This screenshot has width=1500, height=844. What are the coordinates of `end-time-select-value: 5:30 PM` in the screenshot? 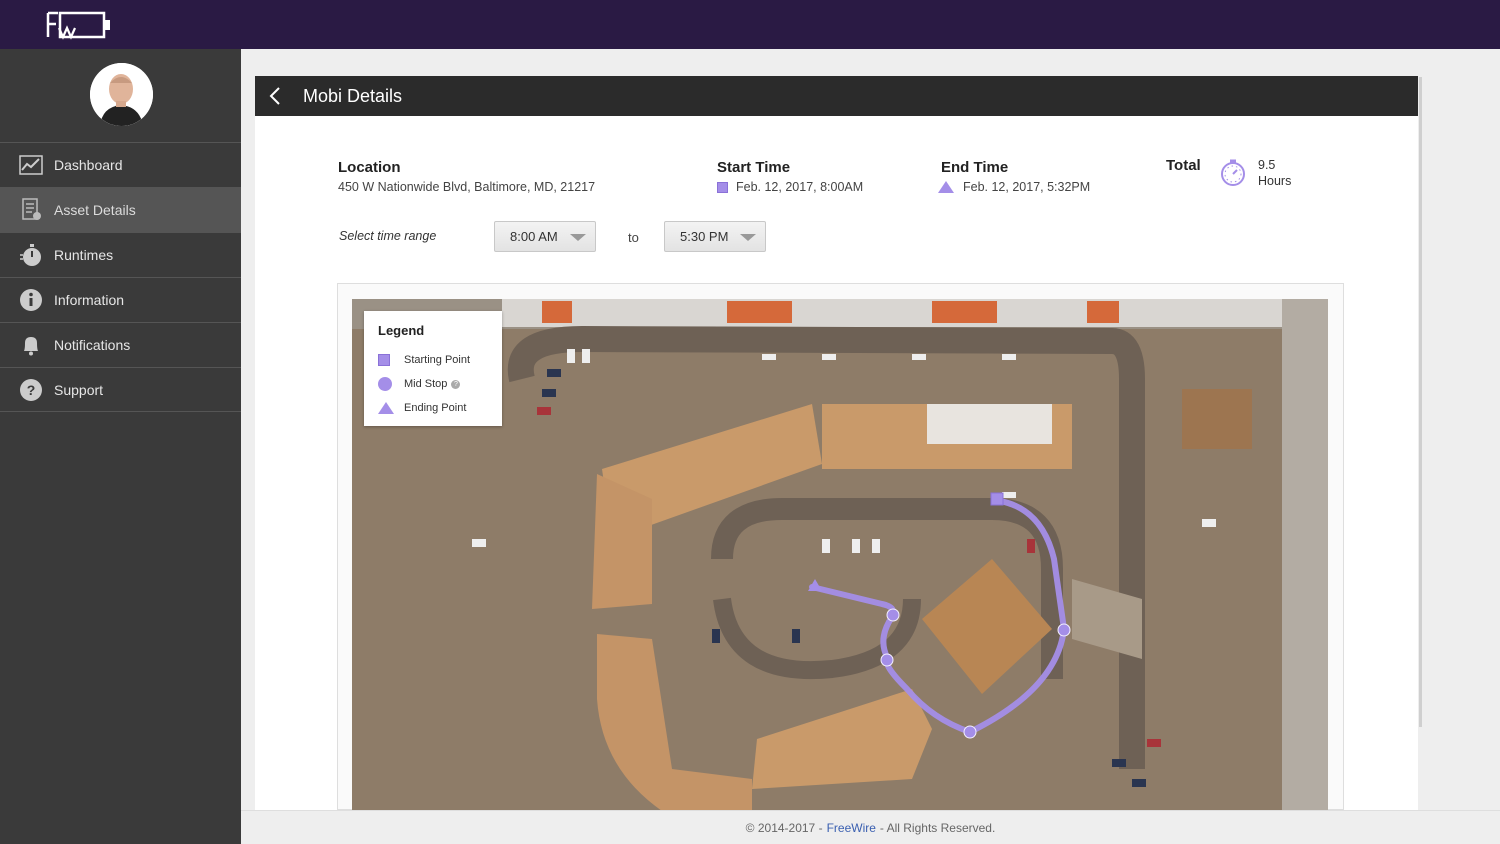 It's located at (704, 236).